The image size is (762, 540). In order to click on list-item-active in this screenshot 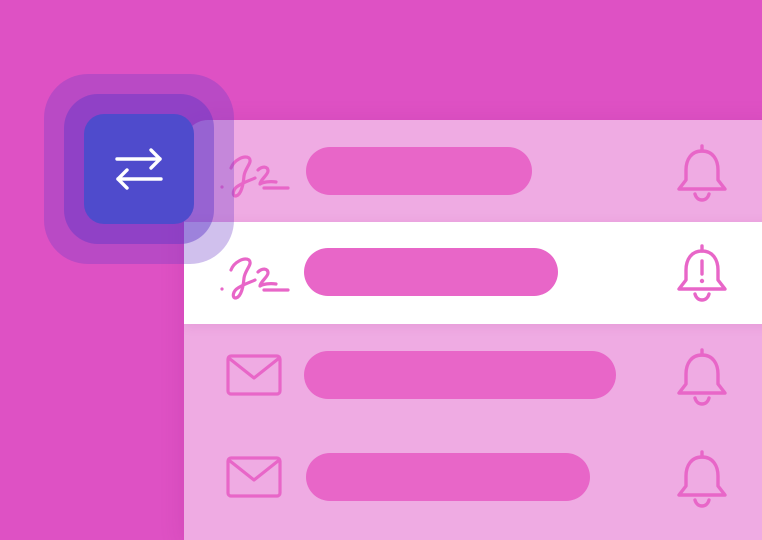, I will do `click(473, 273)`.